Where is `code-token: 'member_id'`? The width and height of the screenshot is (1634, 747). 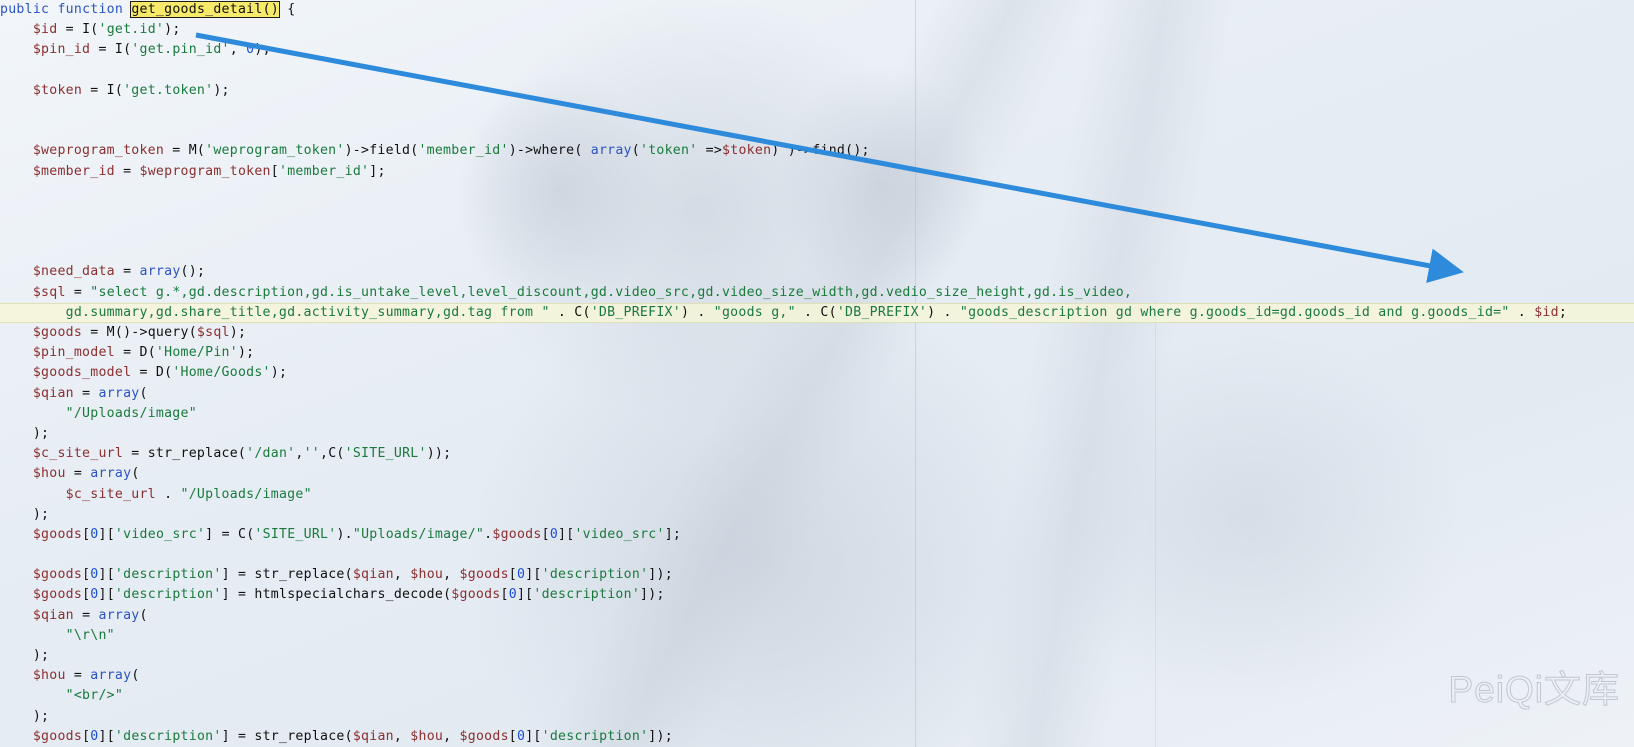
code-token: 'member_id' is located at coordinates (324, 171).